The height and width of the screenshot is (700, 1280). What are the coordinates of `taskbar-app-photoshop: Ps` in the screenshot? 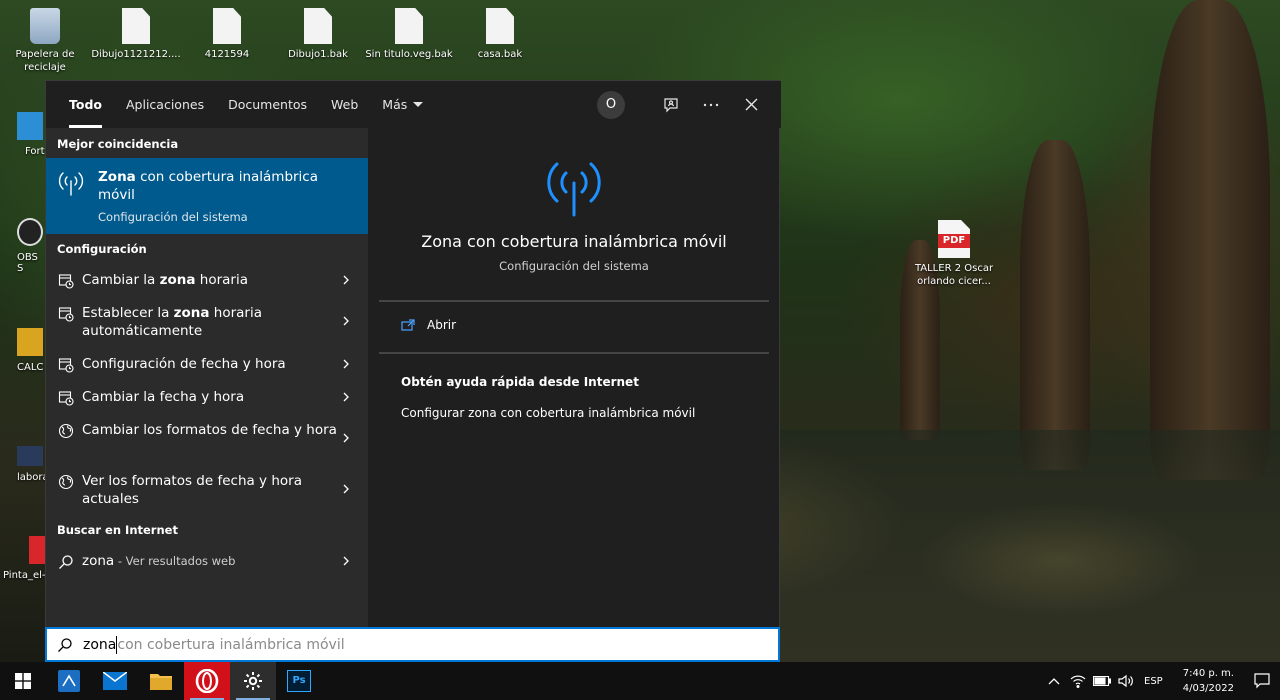 It's located at (299, 681).